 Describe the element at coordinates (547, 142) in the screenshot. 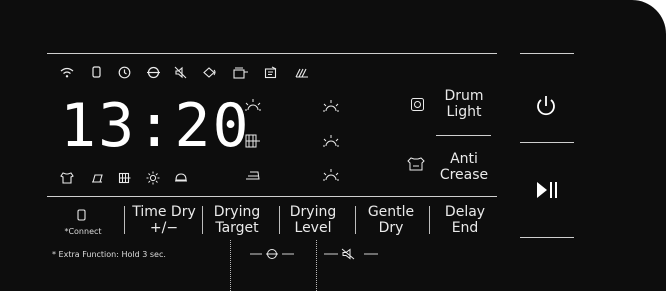

I see `middle-divider-right` at that location.